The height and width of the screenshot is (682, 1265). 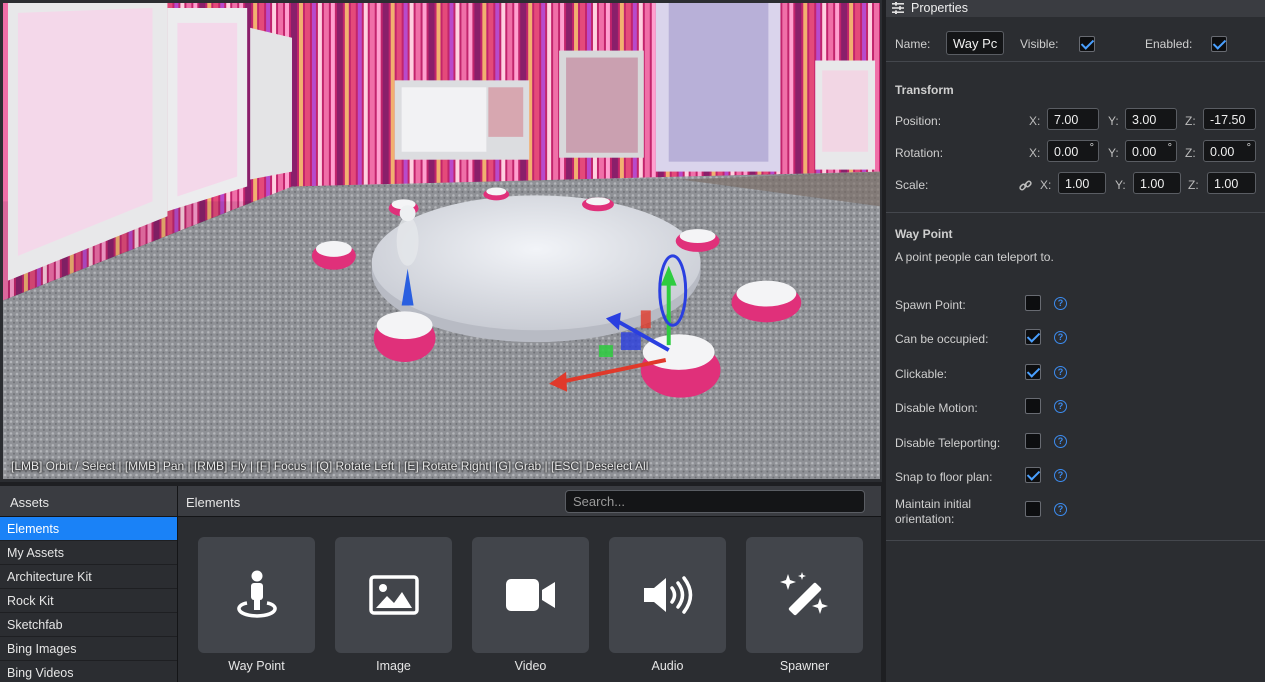 I want to click on asset-category-sketchfab: Sketchfab, so click(x=88, y=625).